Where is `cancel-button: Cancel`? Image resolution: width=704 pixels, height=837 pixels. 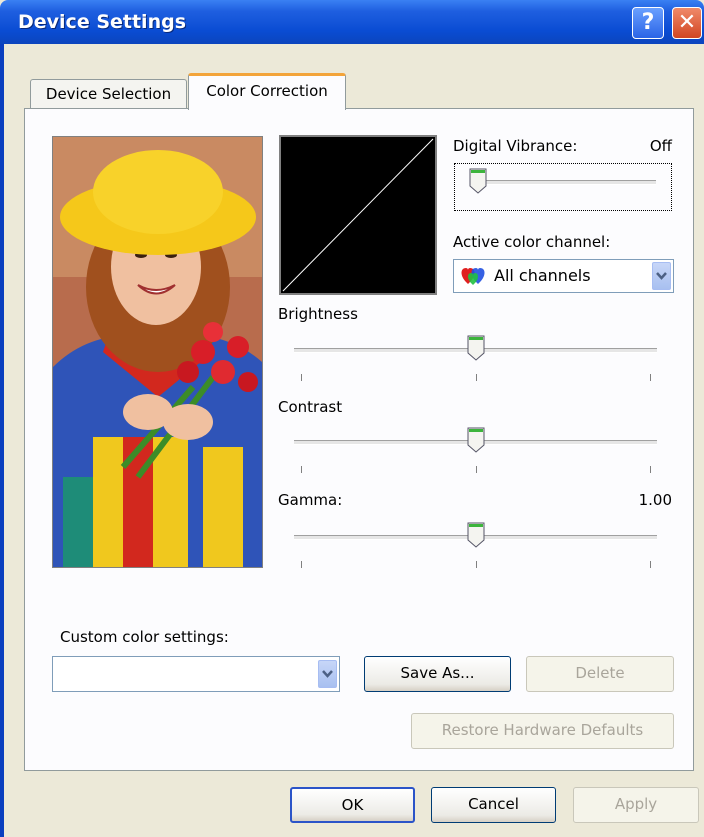 cancel-button: Cancel is located at coordinates (493, 805).